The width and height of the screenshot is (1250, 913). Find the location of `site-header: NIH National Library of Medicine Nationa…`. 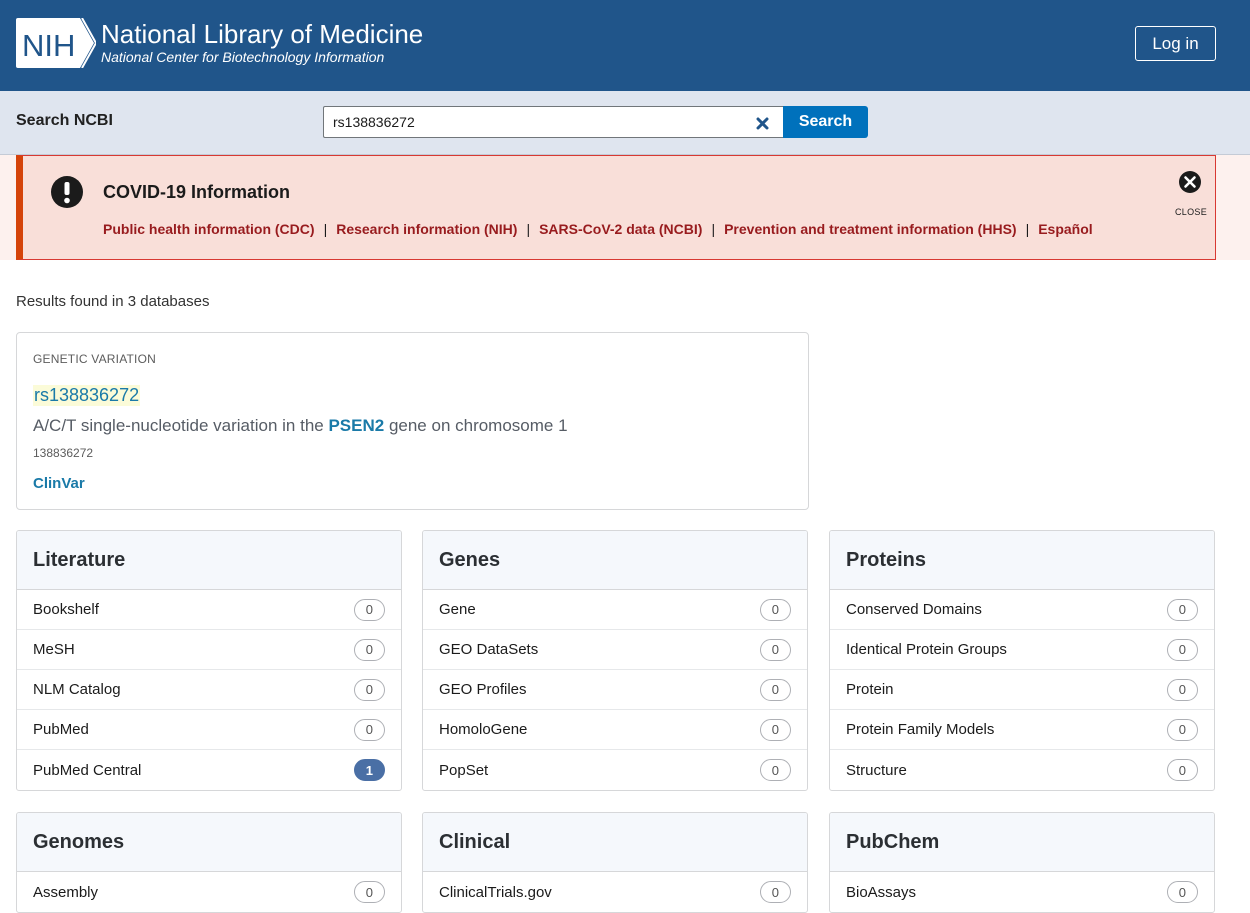

site-header: NIH National Library of Medicine Nationa… is located at coordinates (625, 45).